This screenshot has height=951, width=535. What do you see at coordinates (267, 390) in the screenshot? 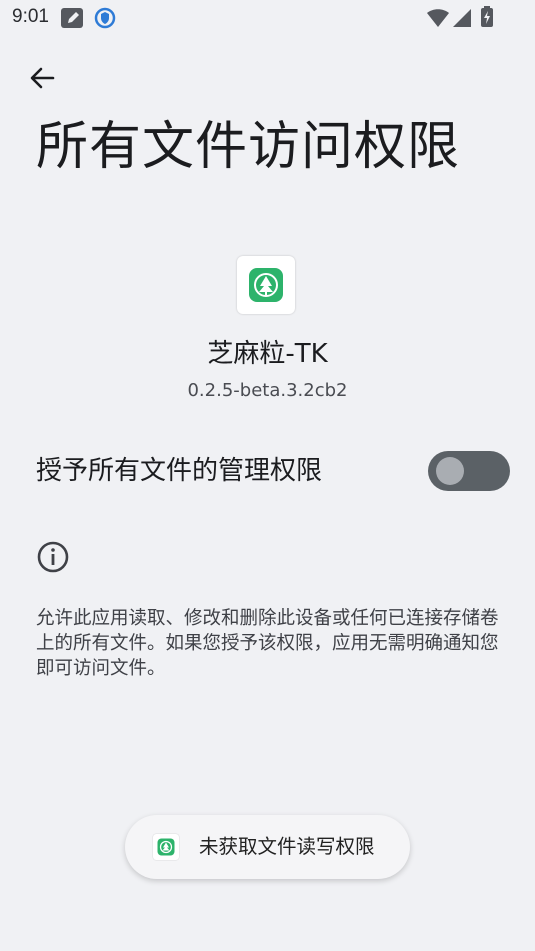
I see `app-version: 0.2.5-beta.3.2cb2` at bounding box center [267, 390].